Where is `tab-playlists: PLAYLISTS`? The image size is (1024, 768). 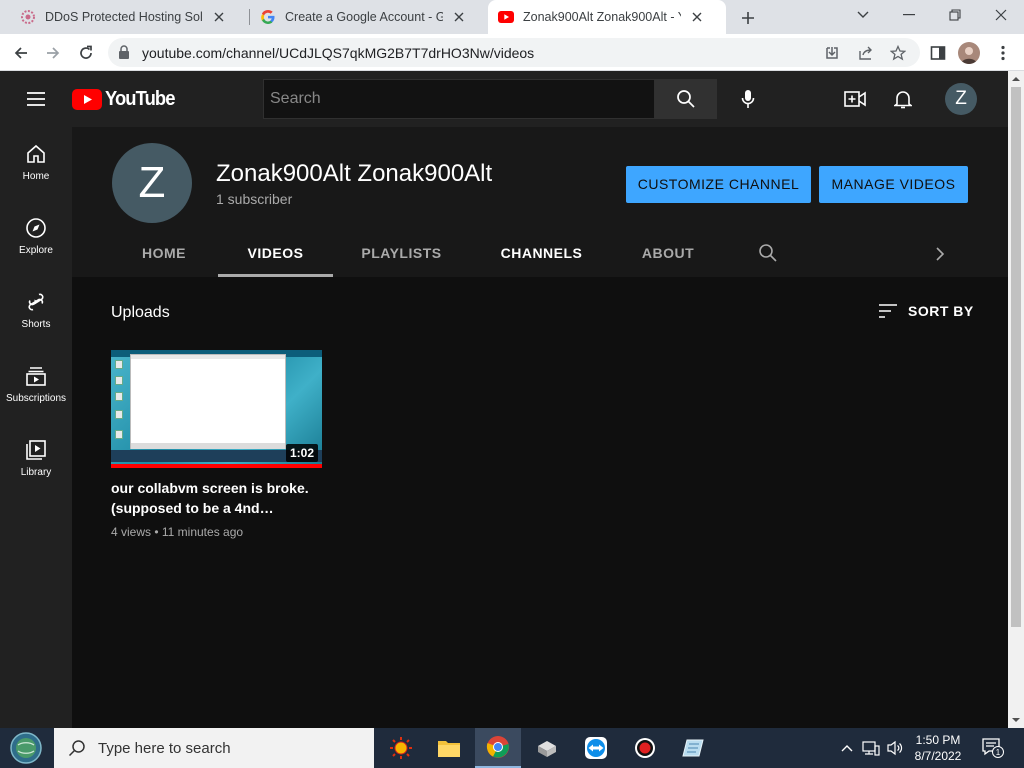 tab-playlists: PLAYLISTS is located at coordinates (401, 253).